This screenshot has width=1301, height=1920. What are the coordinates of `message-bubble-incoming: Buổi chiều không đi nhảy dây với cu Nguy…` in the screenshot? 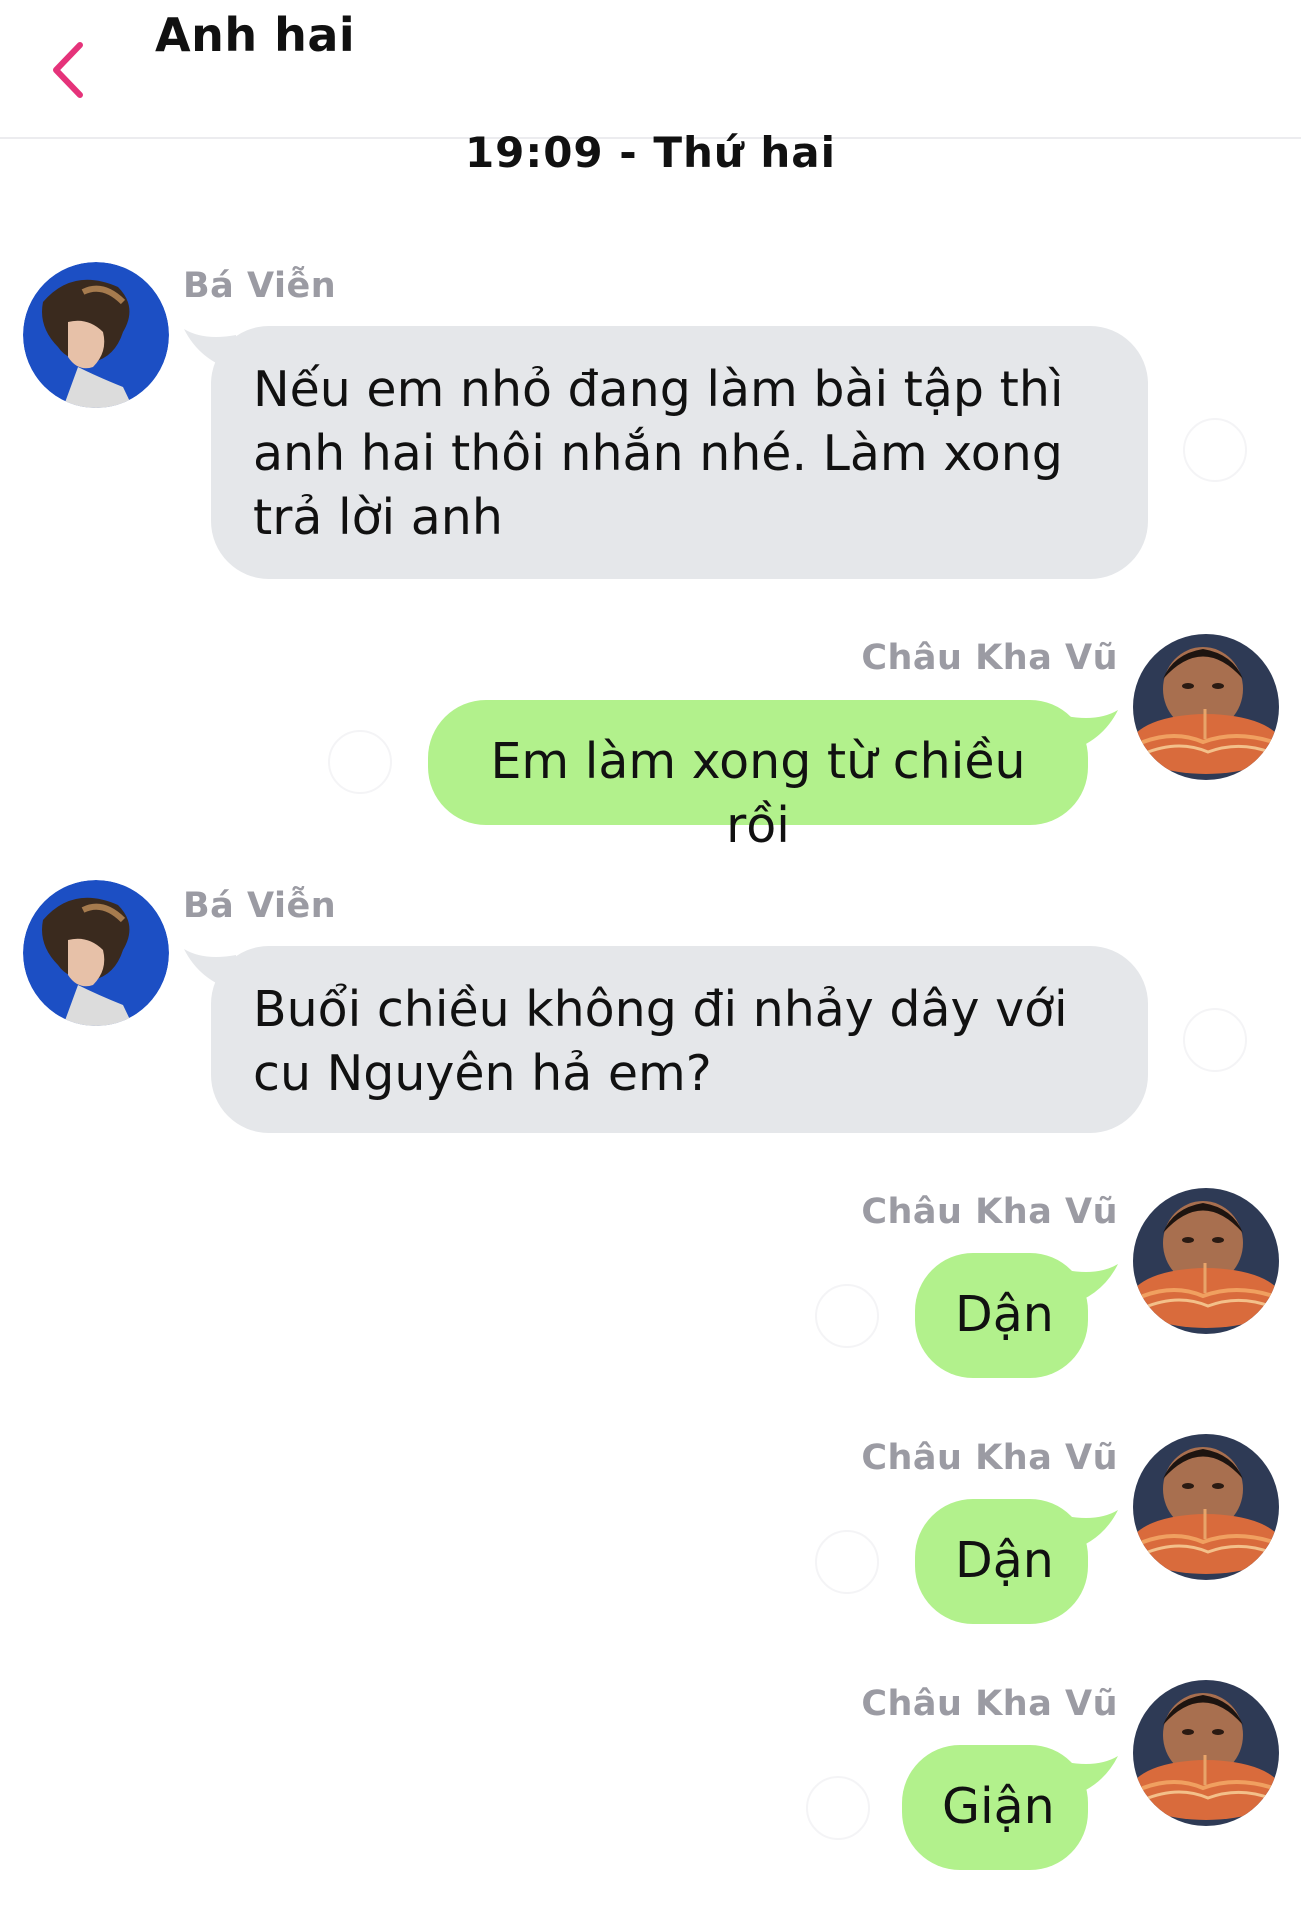 It's located at (679, 1039).